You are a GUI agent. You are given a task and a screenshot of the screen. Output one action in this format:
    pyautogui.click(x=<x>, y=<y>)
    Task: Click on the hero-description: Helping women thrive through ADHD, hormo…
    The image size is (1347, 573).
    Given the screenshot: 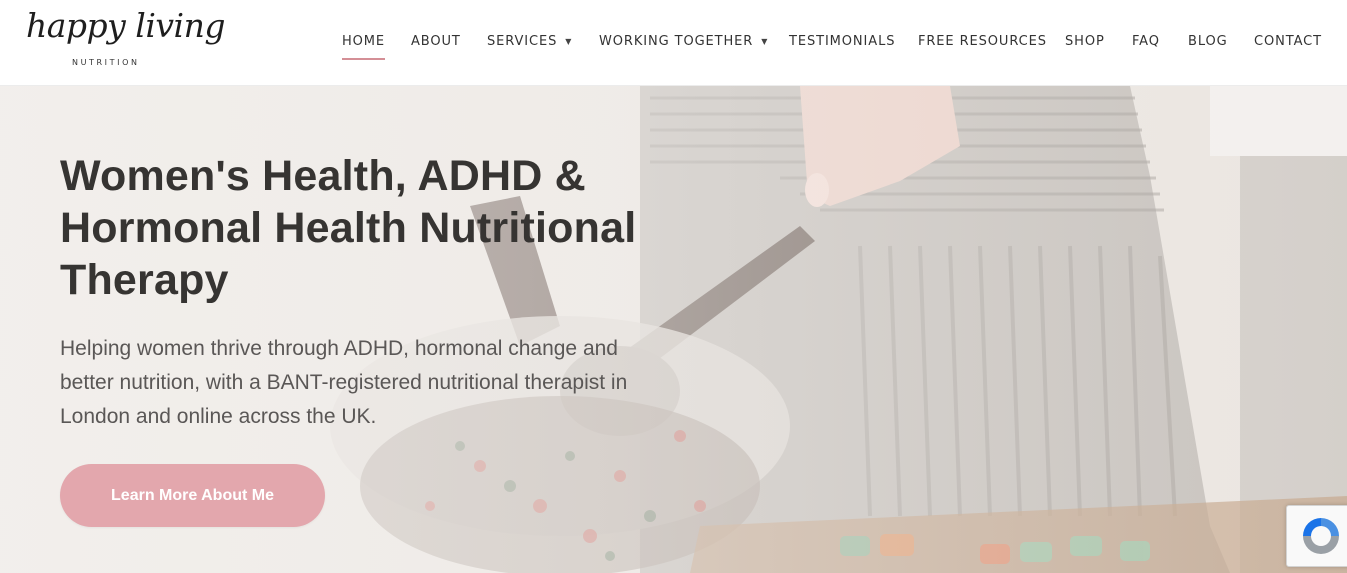 What is the action you would take?
    pyautogui.click(x=344, y=382)
    